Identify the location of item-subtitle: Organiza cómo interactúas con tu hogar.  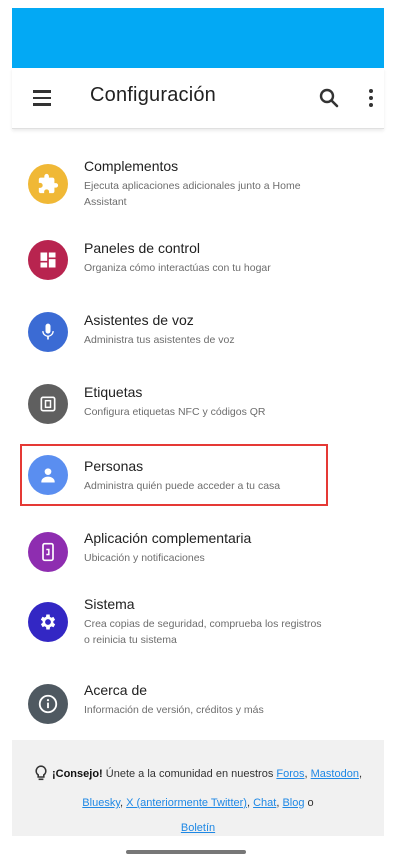
(177, 268).